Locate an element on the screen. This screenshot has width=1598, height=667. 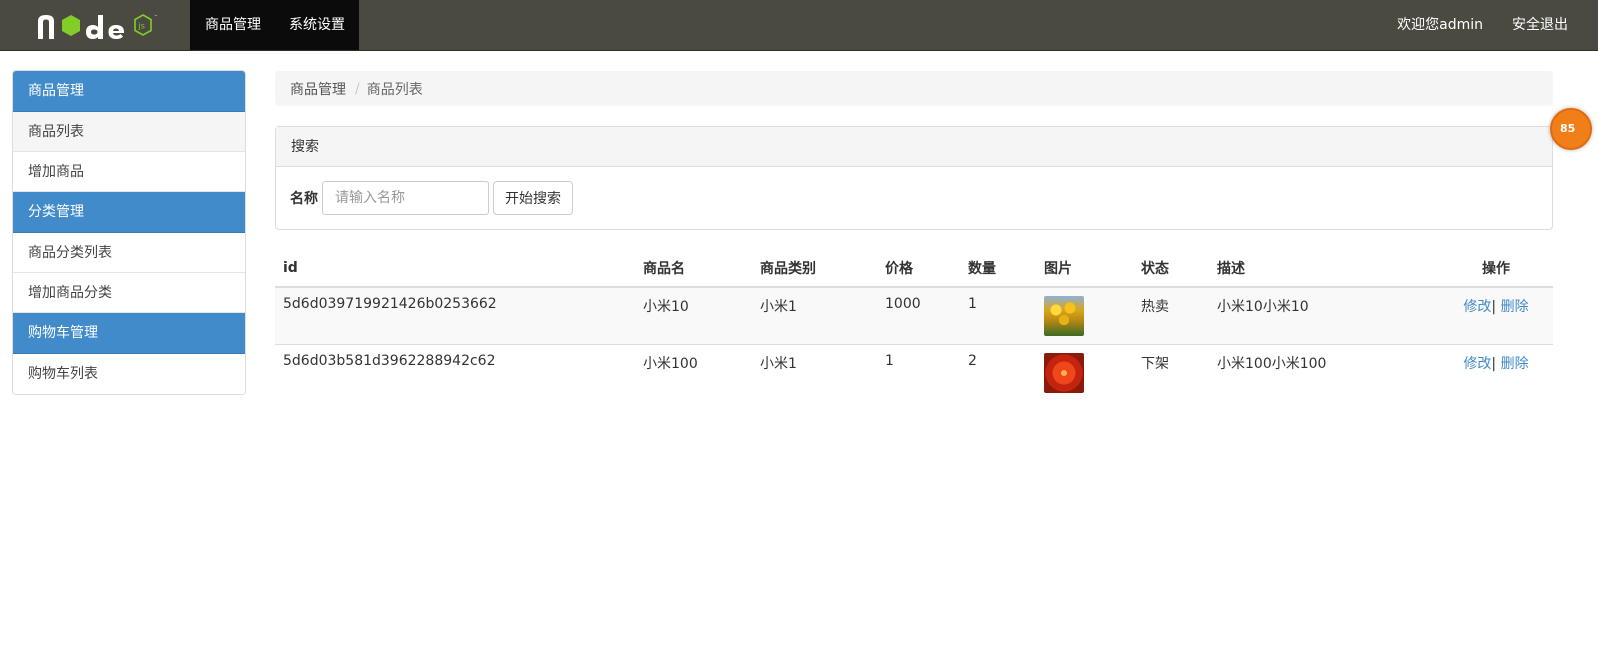
nodejs-logo: js ™ is located at coordinates (101, 26).